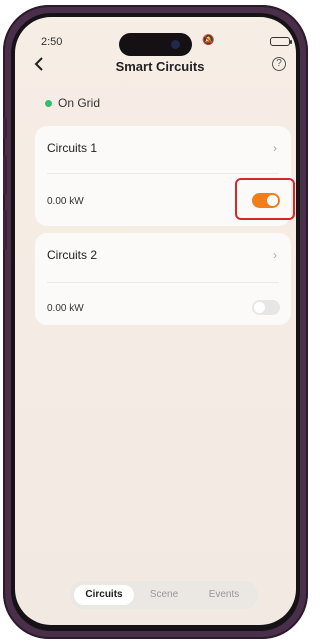 The width and height of the screenshot is (320, 643). What do you see at coordinates (52, 42) in the screenshot?
I see `status-time: 2:50` at bounding box center [52, 42].